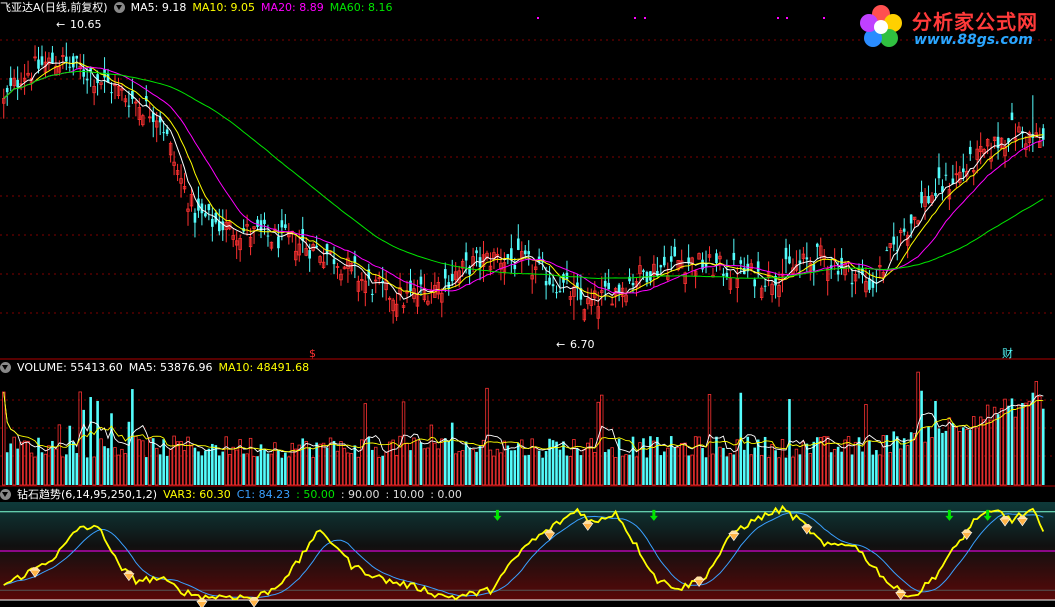  I want to click on line10-value: : 10.00, so click(405, 494).